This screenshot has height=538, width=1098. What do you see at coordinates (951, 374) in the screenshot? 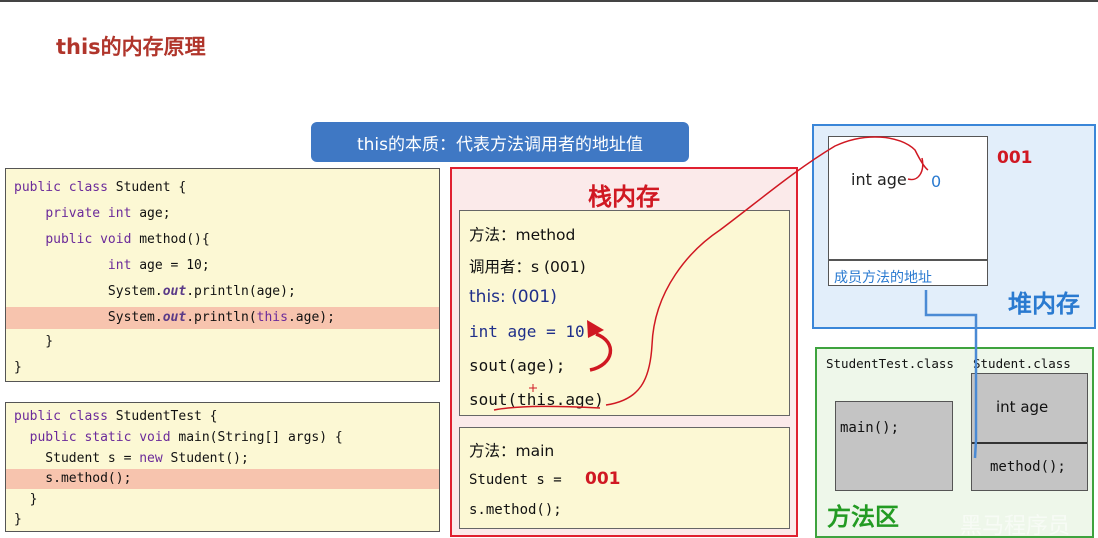
I see `method-address-connector` at bounding box center [951, 374].